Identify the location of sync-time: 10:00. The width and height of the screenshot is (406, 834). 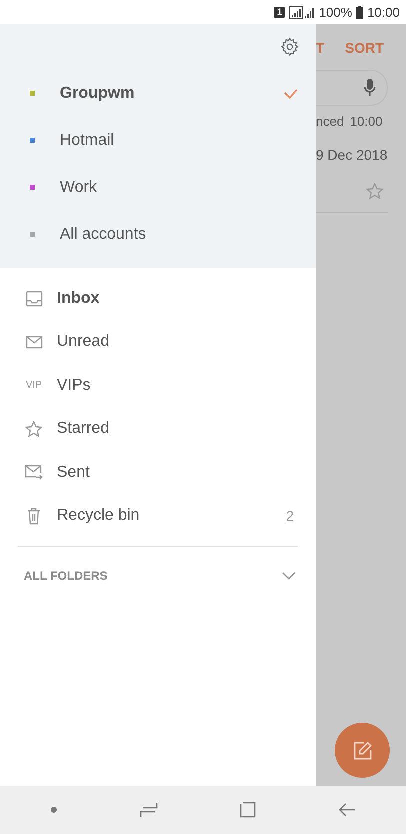
(366, 121).